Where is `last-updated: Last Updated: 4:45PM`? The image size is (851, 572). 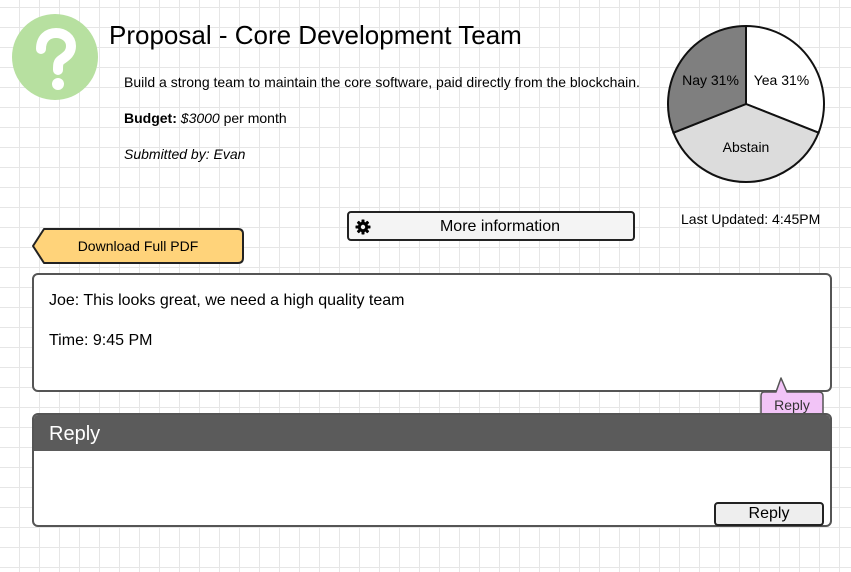
last-updated: Last Updated: 4:45PM is located at coordinates (751, 219).